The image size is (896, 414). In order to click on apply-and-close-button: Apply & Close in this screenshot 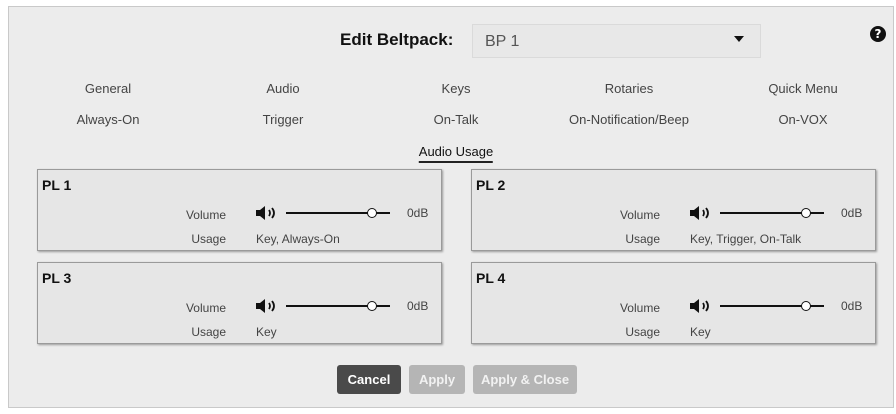, I will do `click(525, 379)`.